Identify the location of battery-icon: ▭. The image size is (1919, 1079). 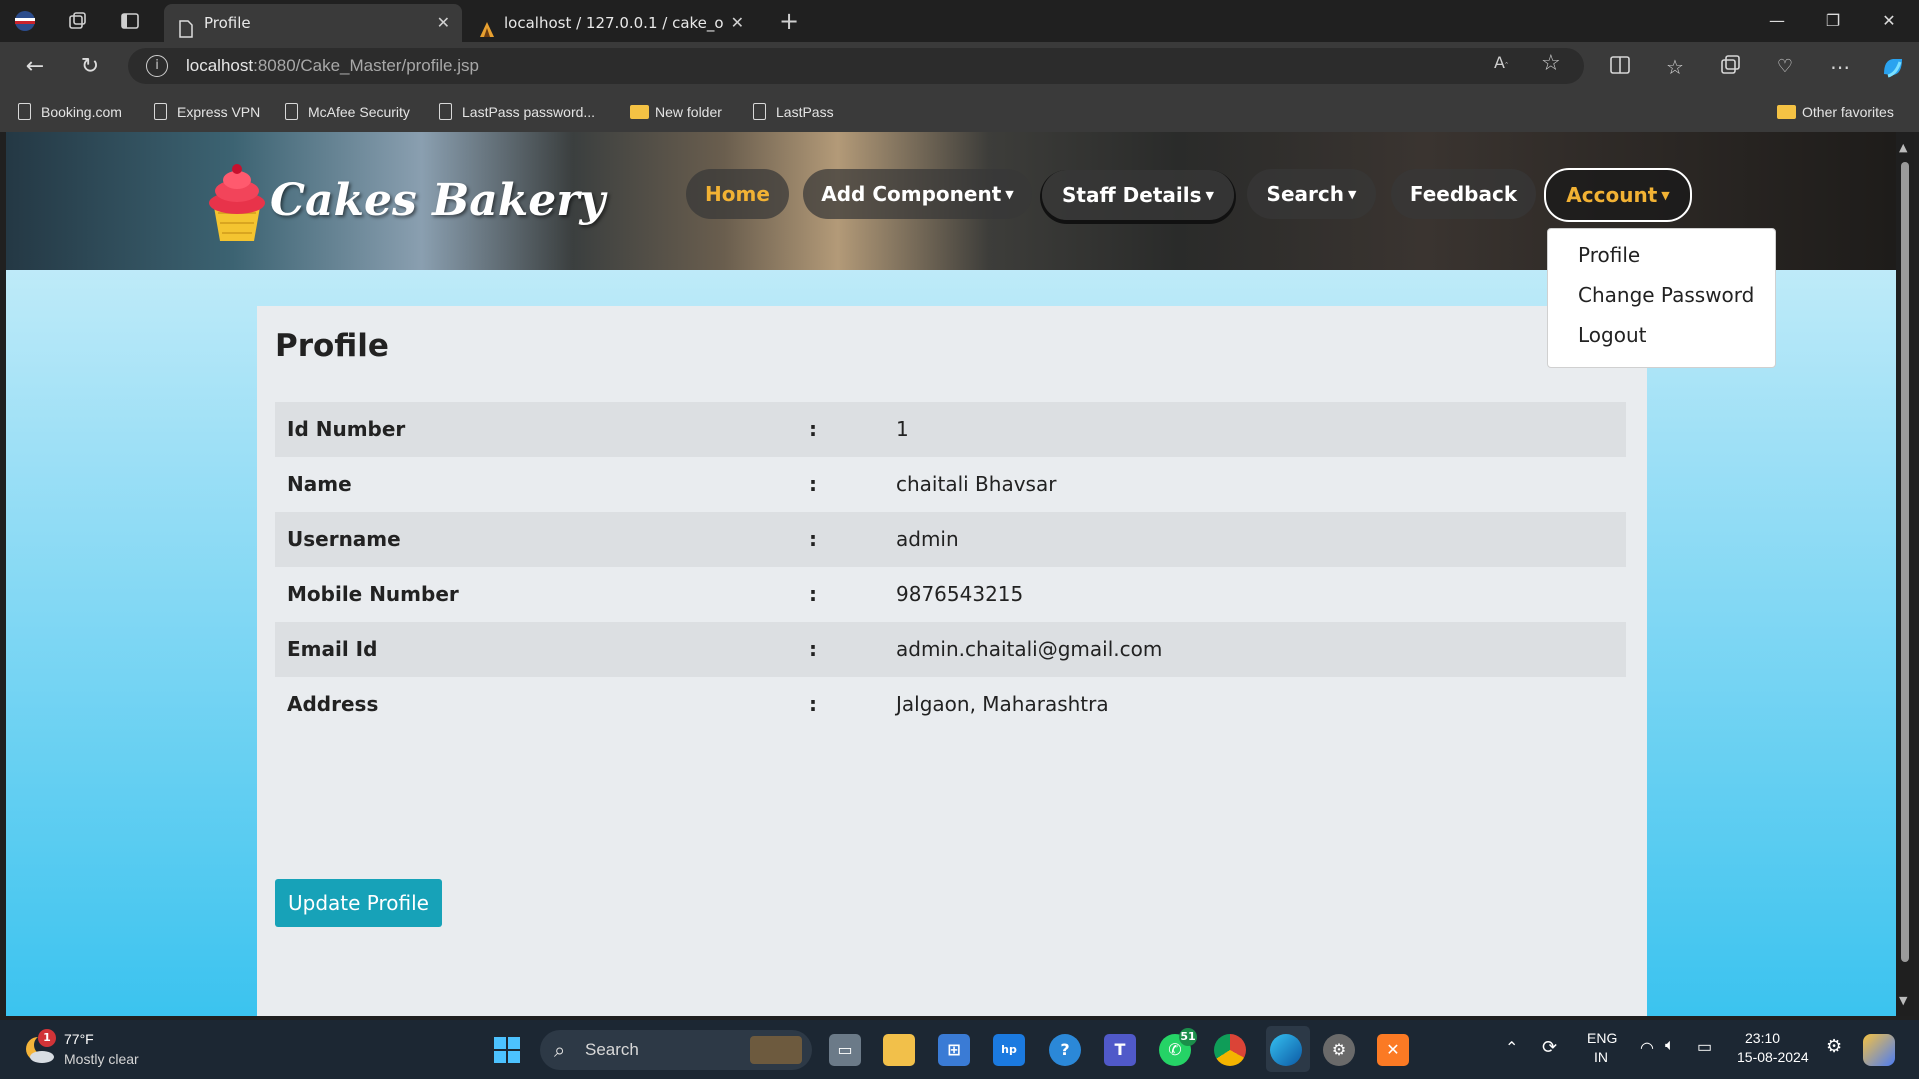
(1704, 1047).